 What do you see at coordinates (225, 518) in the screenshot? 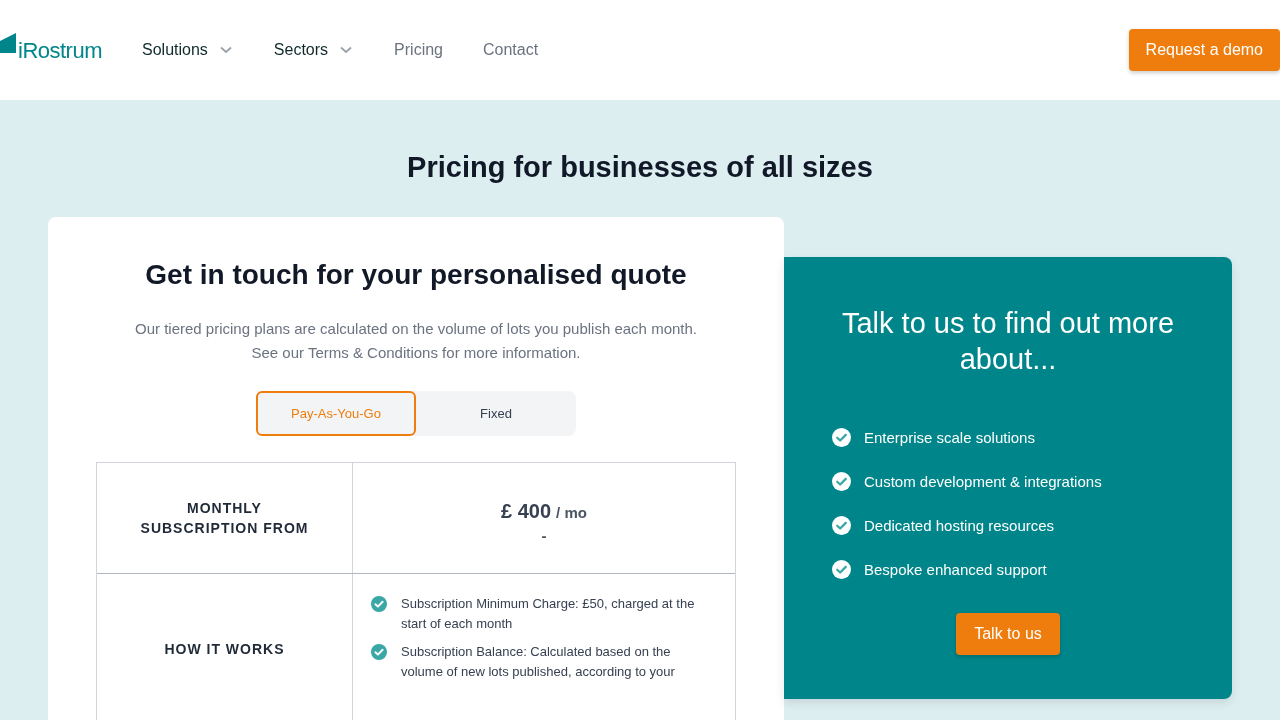
I see `row-label: MONTHLY SUBSCRIPTION FROM` at bounding box center [225, 518].